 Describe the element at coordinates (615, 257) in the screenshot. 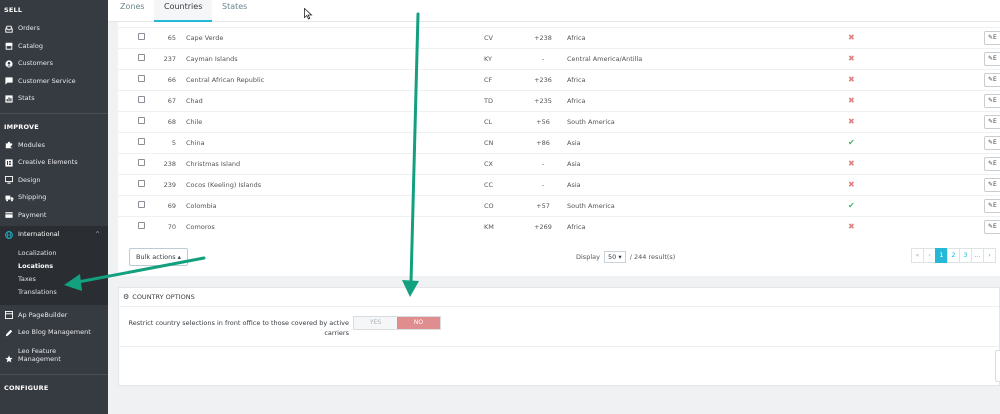

I see `per-page-select: 50 ▾` at that location.